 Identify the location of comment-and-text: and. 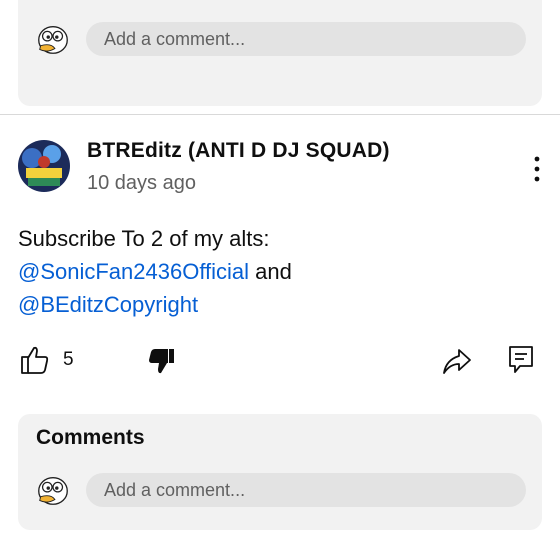
(270, 271).